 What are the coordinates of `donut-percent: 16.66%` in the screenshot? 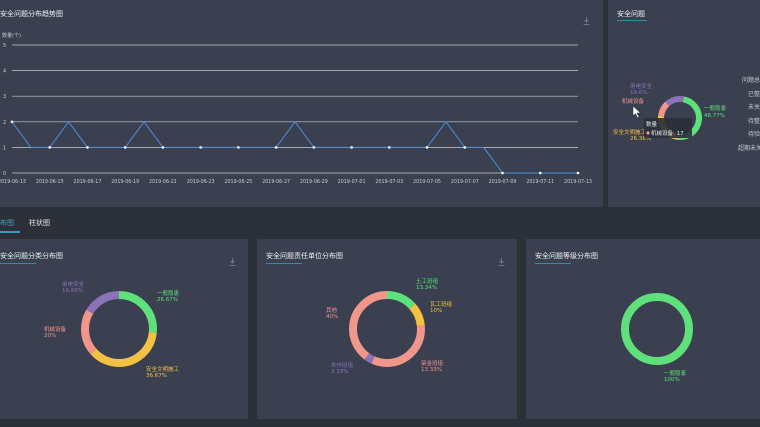 It's located at (72, 291).